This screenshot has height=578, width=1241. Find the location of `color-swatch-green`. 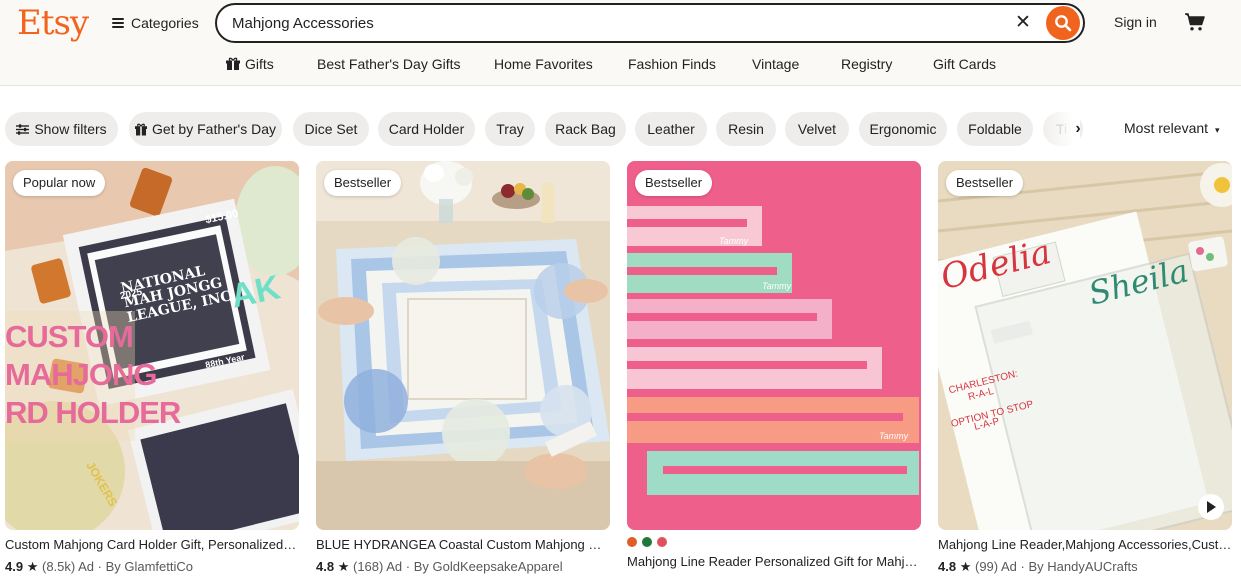

color-swatch-green is located at coordinates (647, 542).